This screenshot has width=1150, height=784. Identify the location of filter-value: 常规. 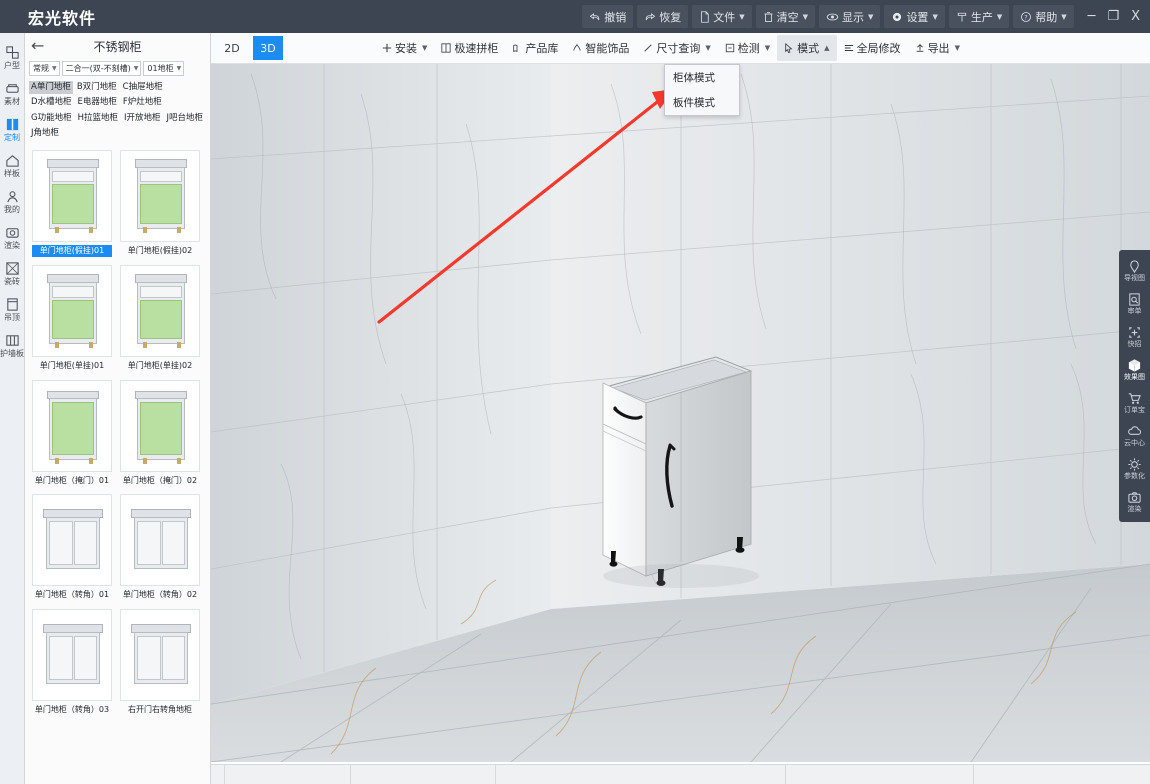
(41, 68).